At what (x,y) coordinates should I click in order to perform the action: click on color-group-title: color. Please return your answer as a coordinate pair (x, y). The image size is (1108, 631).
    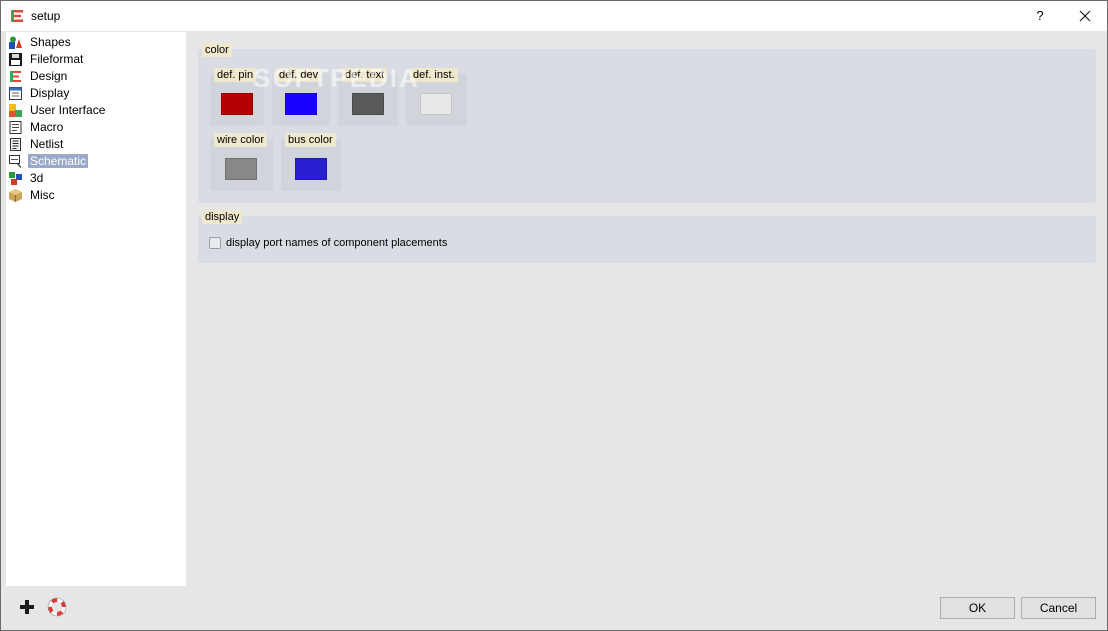
    Looking at the image, I should click on (217, 50).